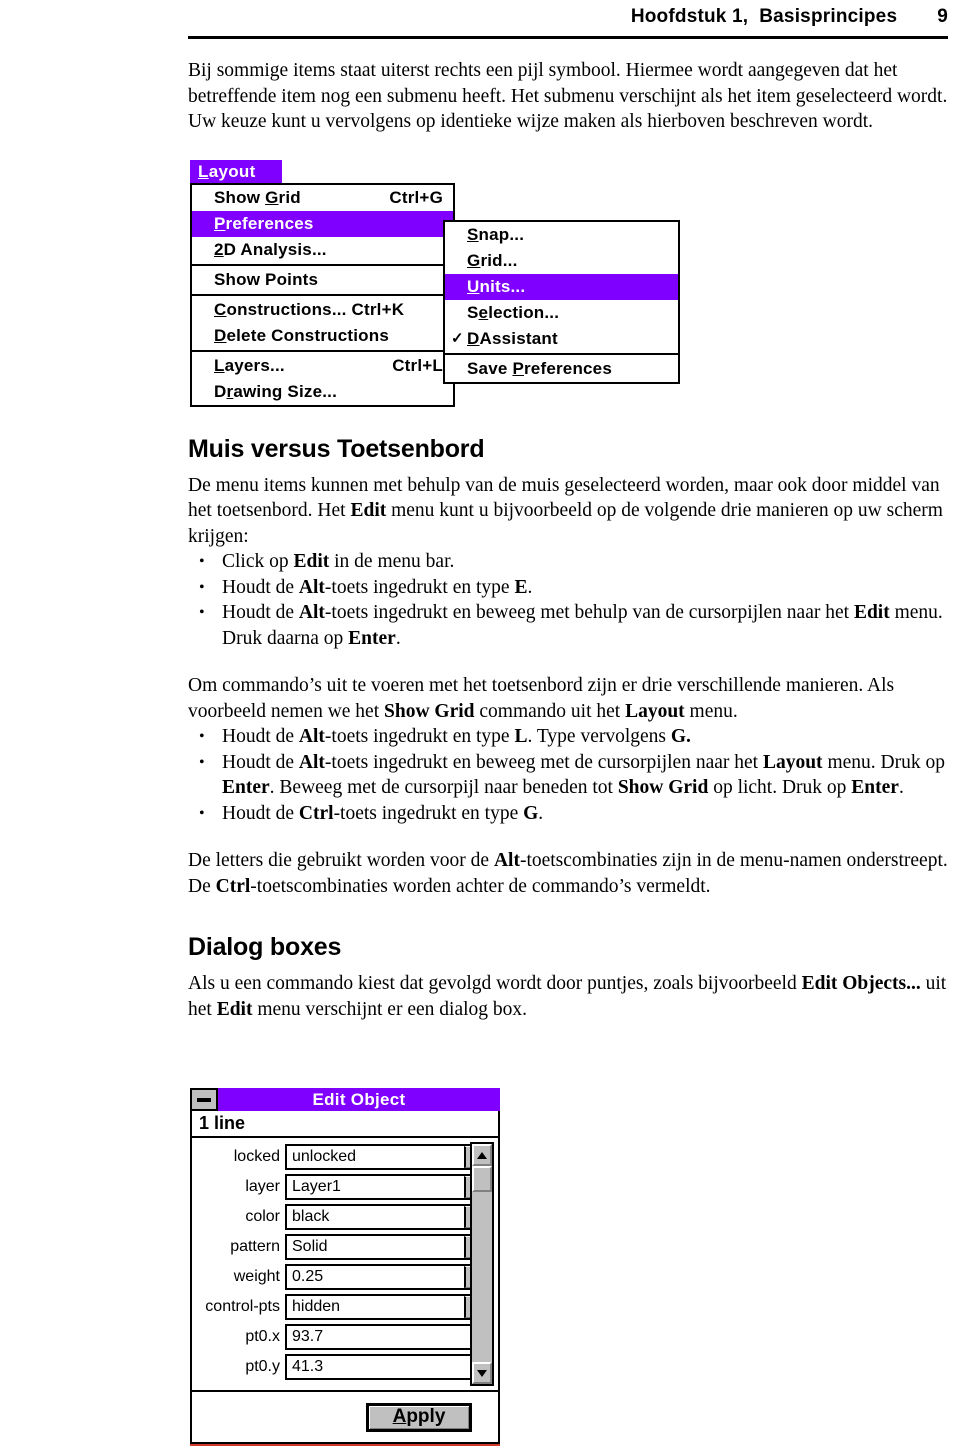  I want to click on field-row-control-pts: control-pts hidden, so click(345, 1307).